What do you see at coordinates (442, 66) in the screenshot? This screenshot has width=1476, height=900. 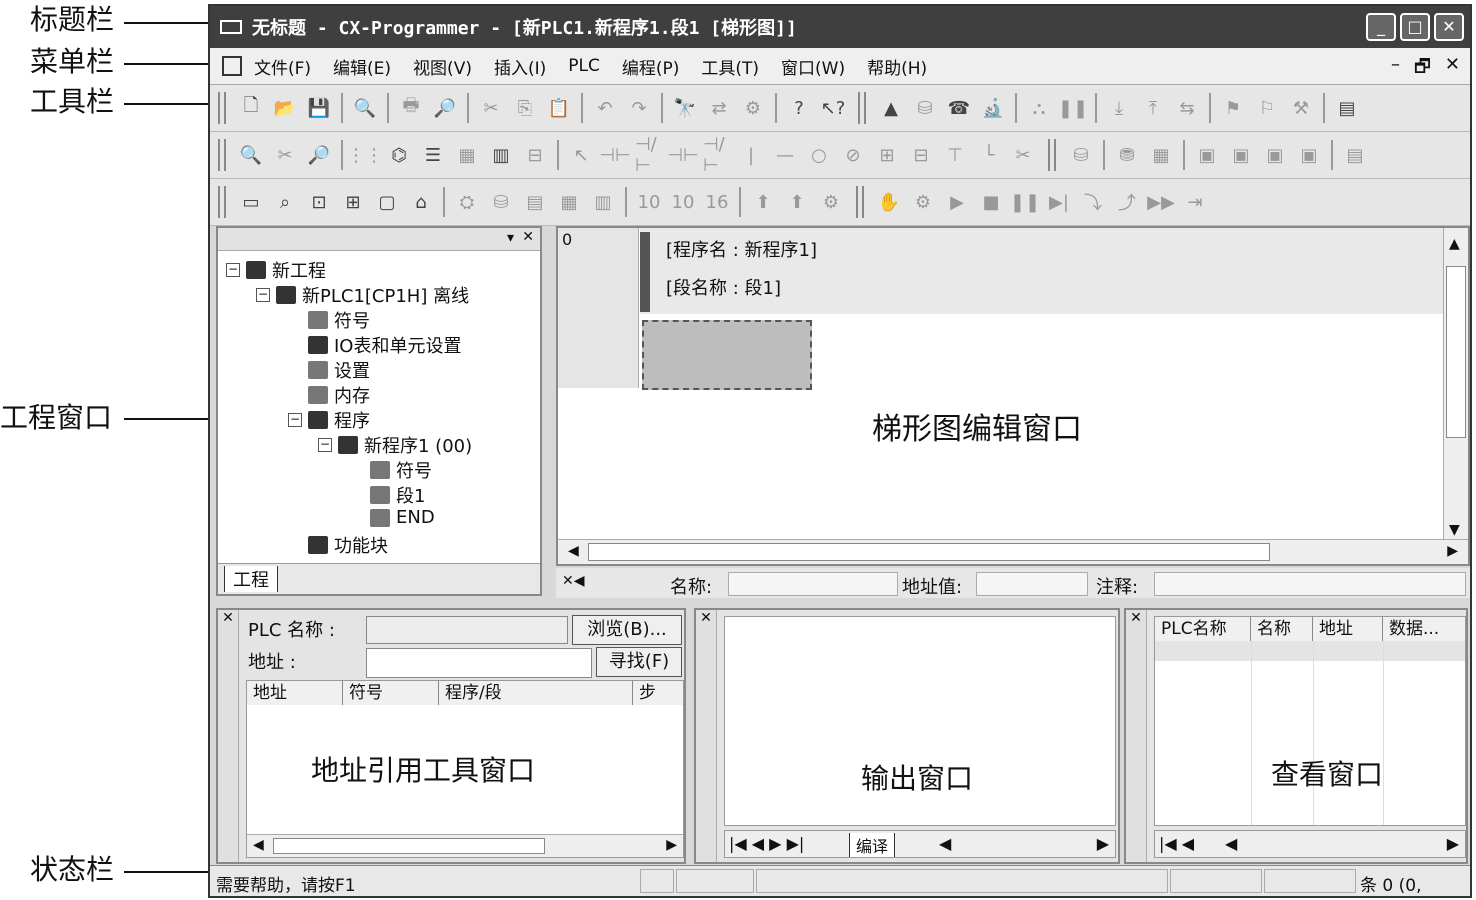 I see `menu-view: 视图(V)` at bounding box center [442, 66].